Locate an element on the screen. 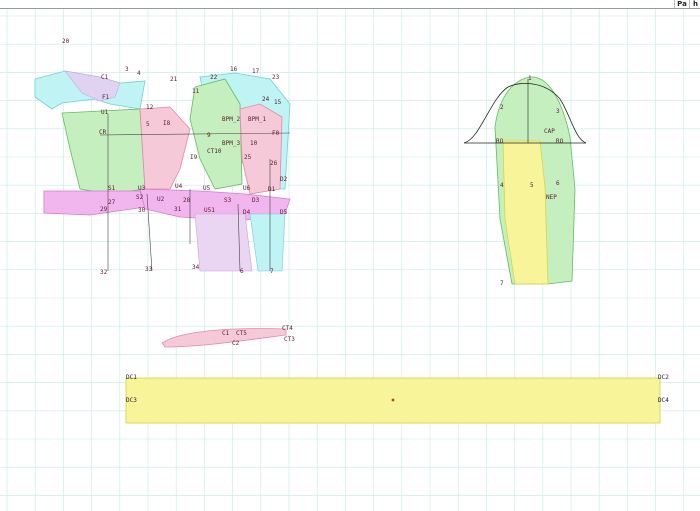 The width and height of the screenshot is (700, 511). pattern-piece-skirt-cyan is located at coordinates (267, 242).